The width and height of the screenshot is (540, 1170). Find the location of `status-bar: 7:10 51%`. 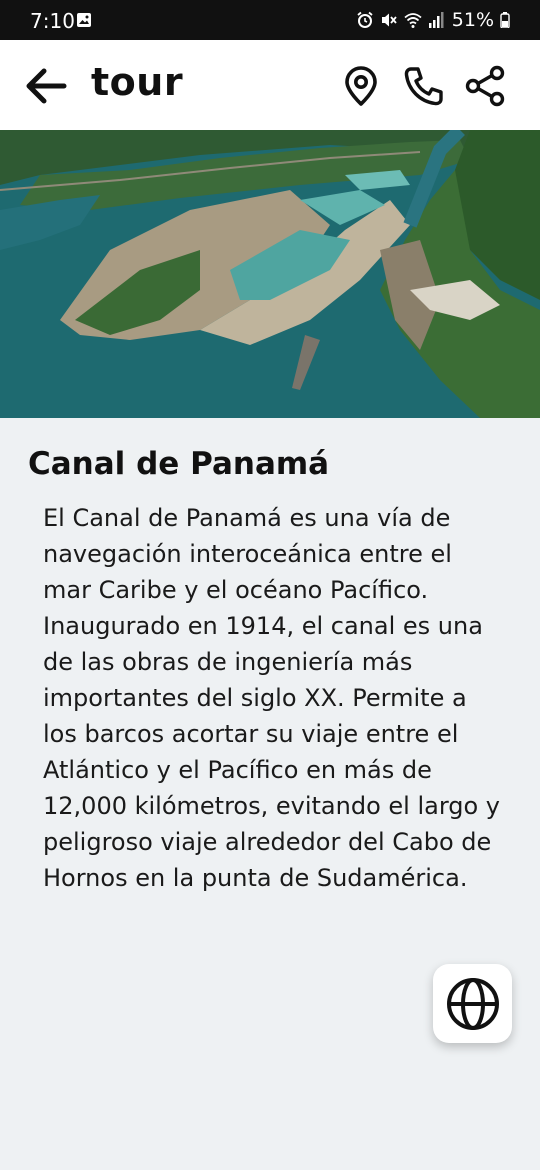

status-bar: 7:10 51% is located at coordinates (270, 20).